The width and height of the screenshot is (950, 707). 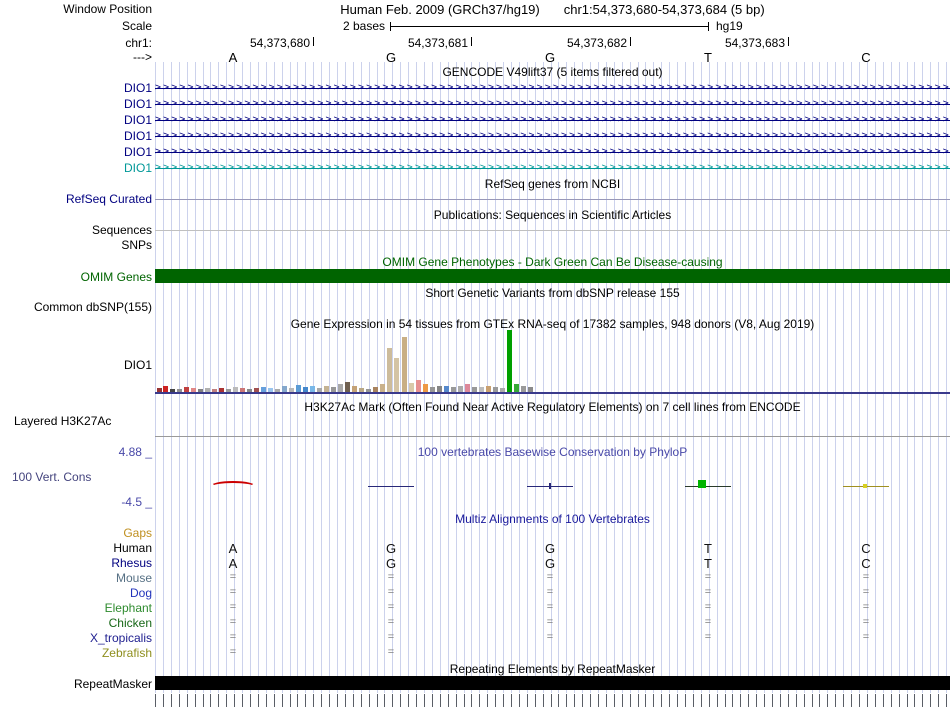 I want to click on species-label: Mouse, so click(x=134, y=578).